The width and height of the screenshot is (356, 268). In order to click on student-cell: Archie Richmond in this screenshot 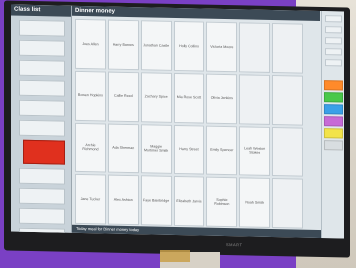, I will do `click(90, 147)`.